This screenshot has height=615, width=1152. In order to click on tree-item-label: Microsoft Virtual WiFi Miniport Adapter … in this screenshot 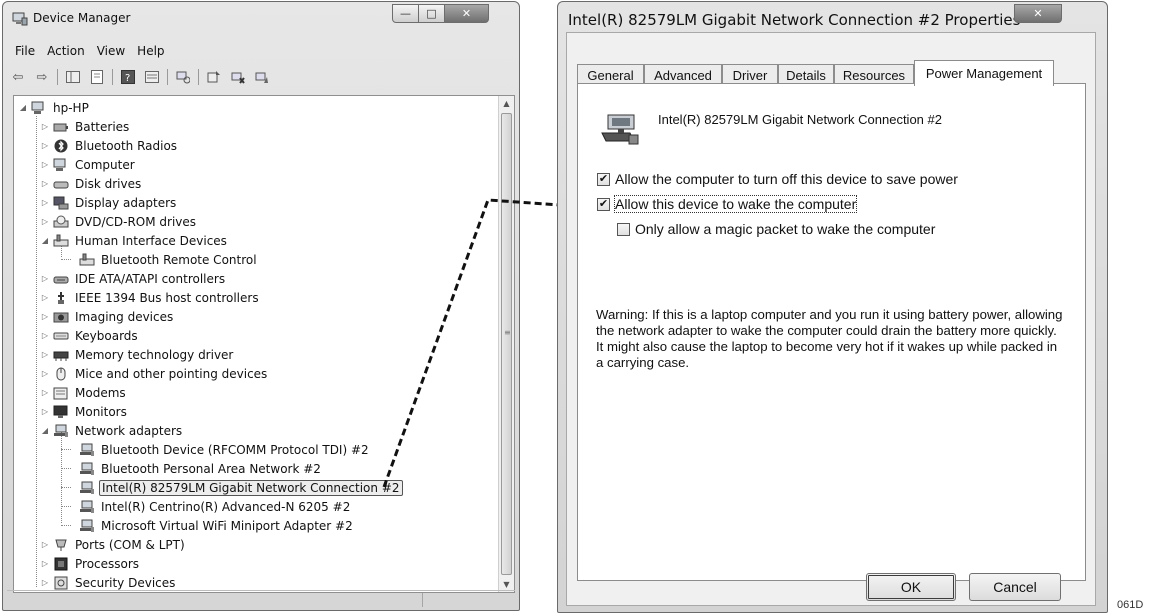, I will do `click(227, 525)`.